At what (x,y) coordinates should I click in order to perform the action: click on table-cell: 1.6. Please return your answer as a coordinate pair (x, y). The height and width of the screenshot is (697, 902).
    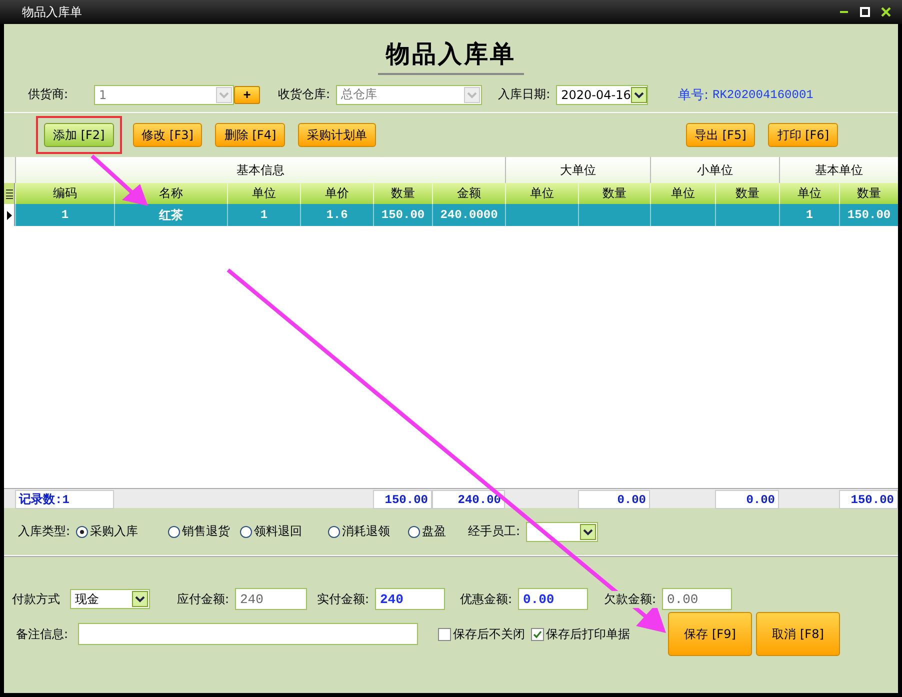
    Looking at the image, I should click on (336, 215).